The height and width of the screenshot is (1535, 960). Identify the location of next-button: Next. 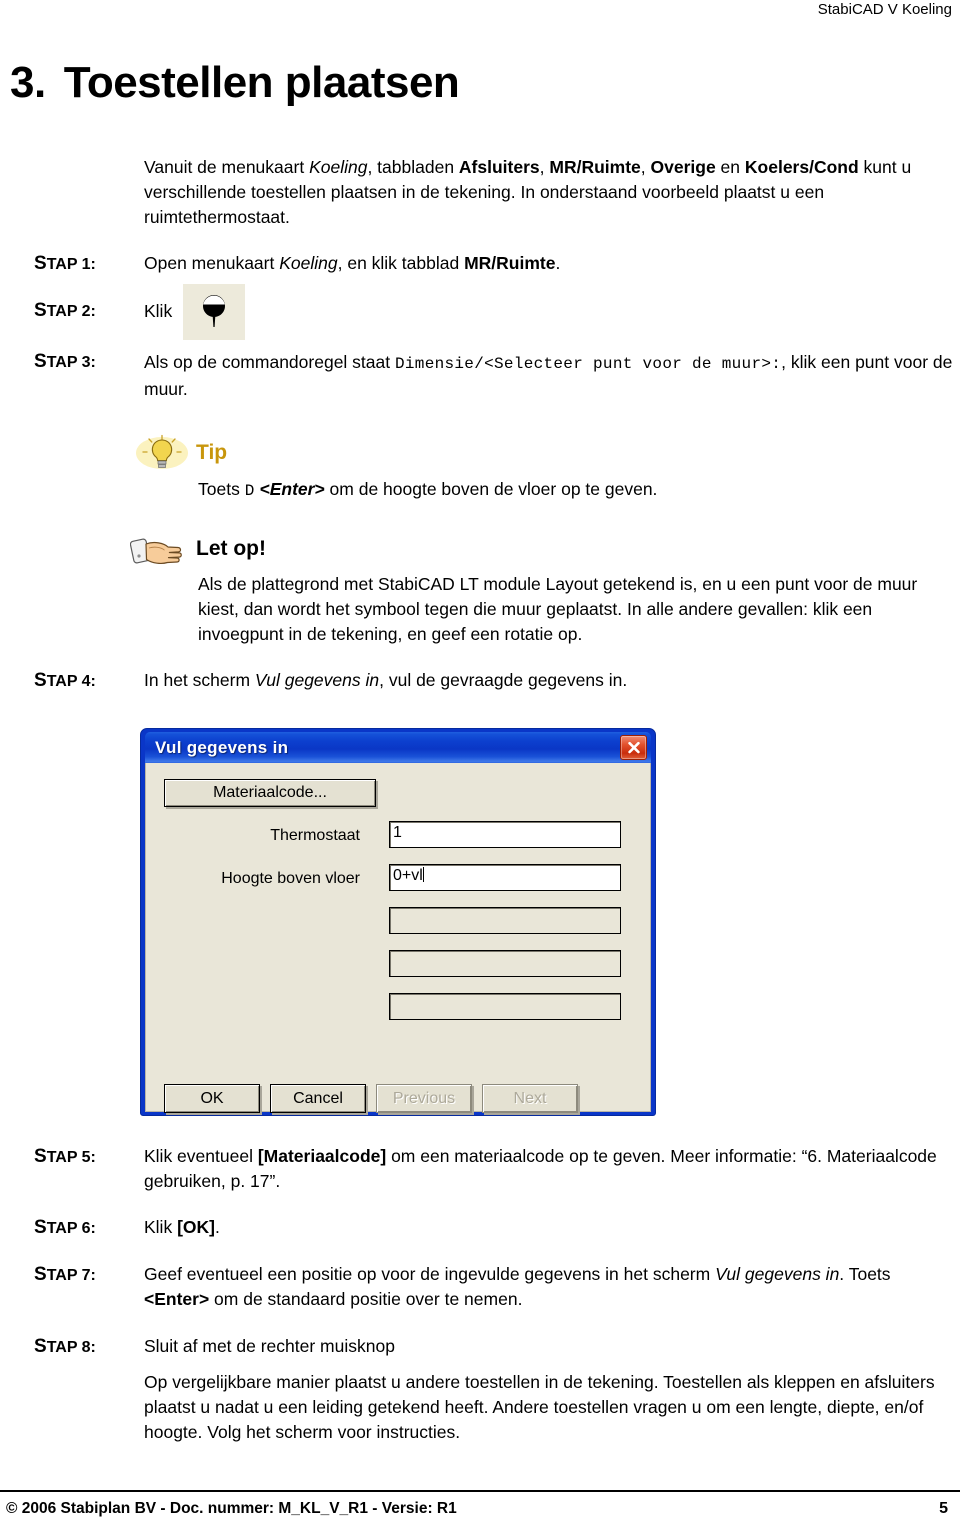
(530, 1098).